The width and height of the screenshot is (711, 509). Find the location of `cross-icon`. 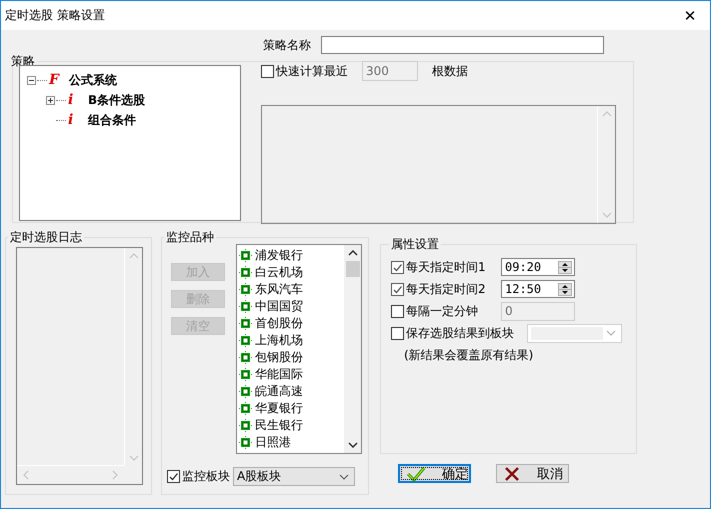

cross-icon is located at coordinates (512, 474).